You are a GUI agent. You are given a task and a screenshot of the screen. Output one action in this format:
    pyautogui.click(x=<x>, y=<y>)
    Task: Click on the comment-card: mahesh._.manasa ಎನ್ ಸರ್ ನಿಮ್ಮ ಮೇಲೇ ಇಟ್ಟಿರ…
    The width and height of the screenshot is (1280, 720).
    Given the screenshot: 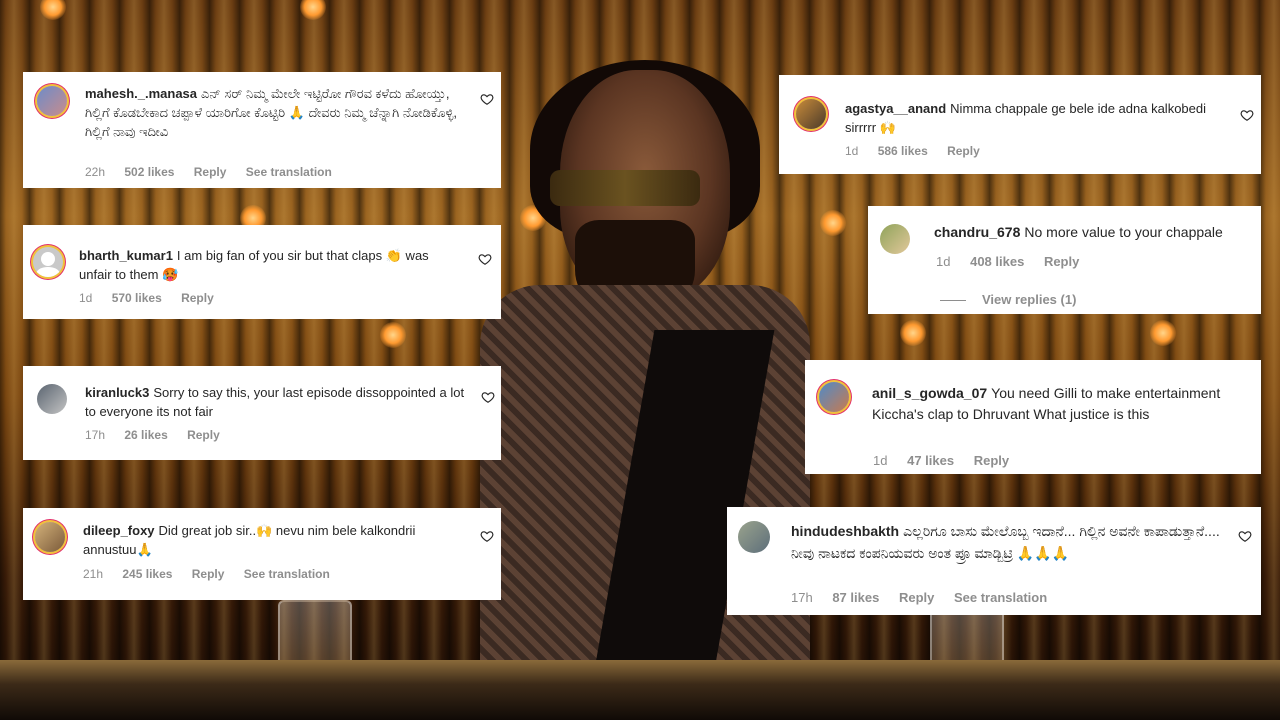 What is the action you would take?
    pyautogui.click(x=262, y=130)
    